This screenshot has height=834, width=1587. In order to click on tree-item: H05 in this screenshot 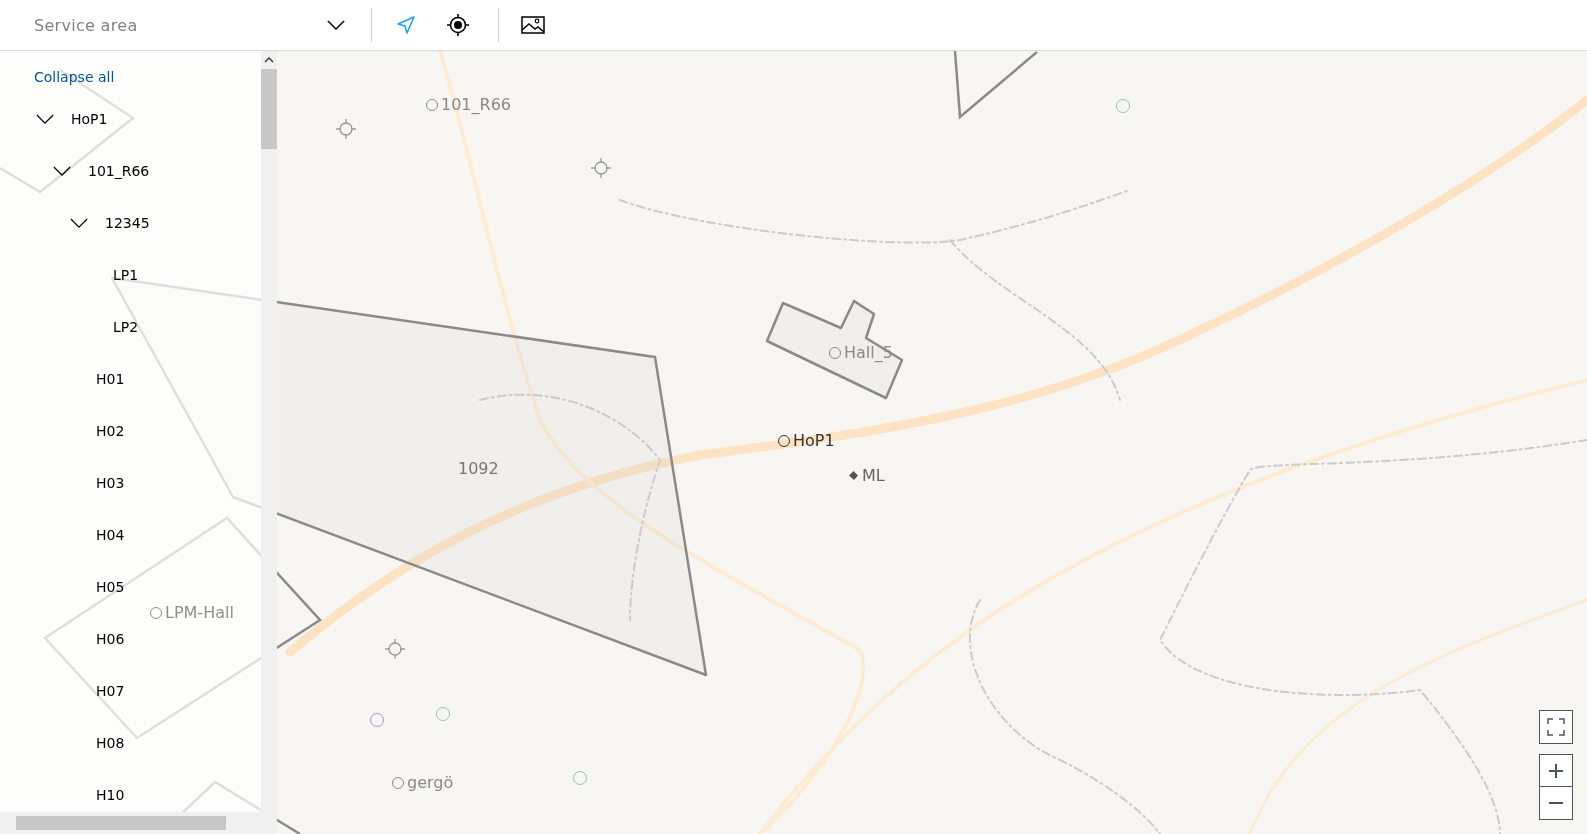, I will do `click(110, 587)`.